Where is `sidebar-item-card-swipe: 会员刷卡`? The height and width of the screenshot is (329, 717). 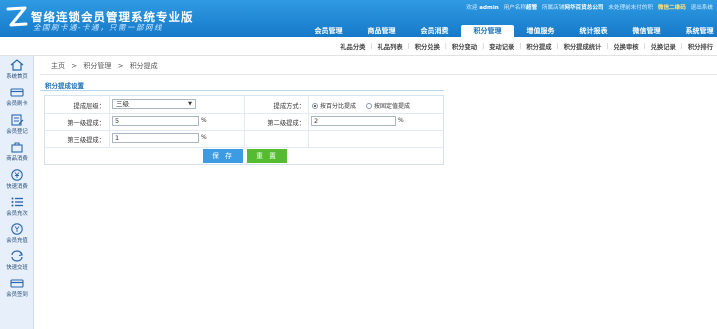
sidebar-item-card-swipe: 会员刷卡 is located at coordinates (17, 96).